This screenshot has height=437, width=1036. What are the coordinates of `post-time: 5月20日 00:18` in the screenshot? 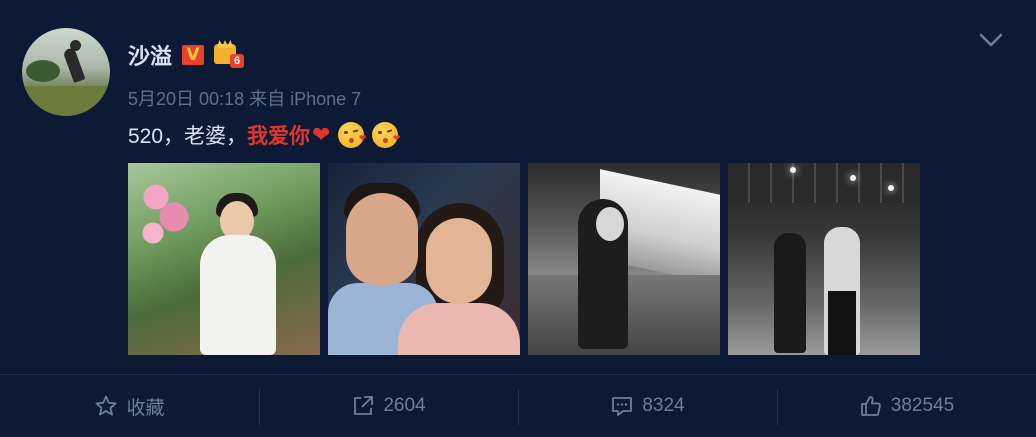 It's located at (186, 99).